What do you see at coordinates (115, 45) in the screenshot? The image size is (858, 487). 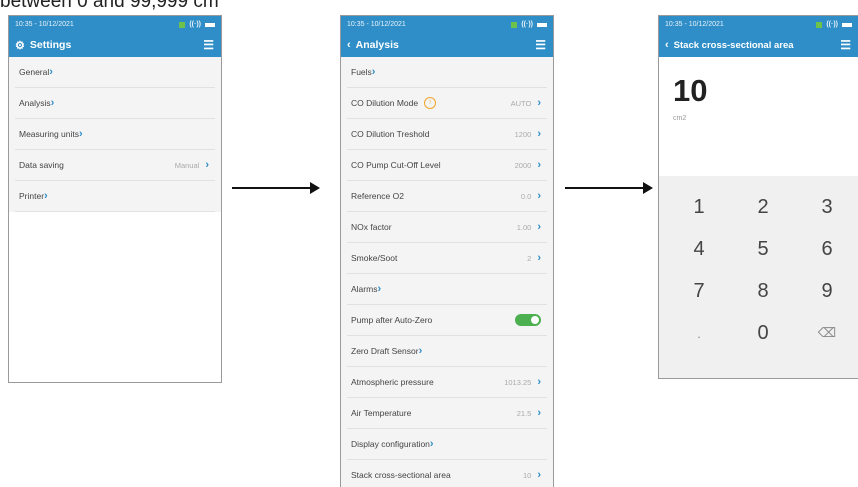 I see `settings-header: ⚙ Settings ☰` at bounding box center [115, 45].